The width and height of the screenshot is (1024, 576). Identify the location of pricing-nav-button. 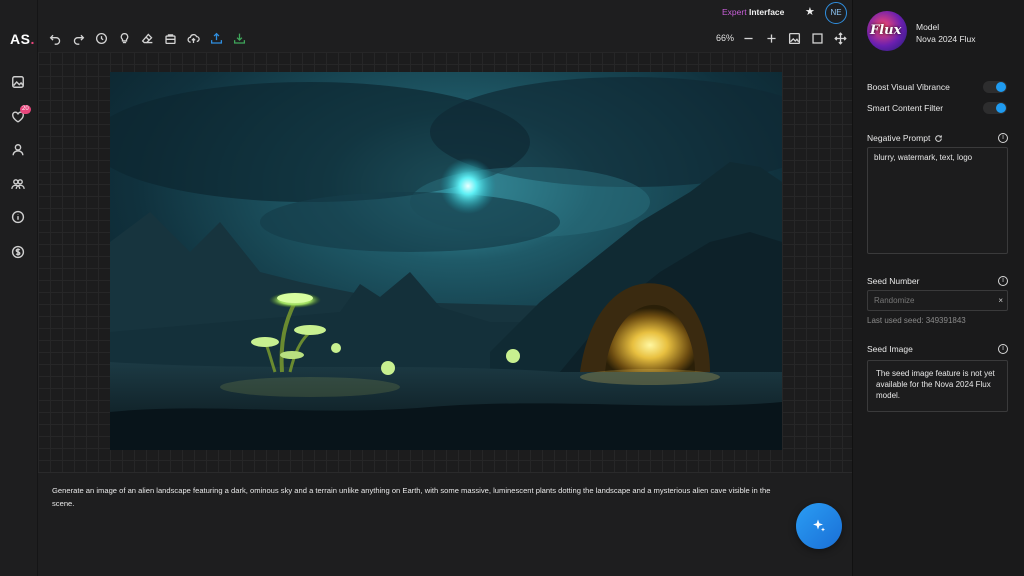
(18, 252).